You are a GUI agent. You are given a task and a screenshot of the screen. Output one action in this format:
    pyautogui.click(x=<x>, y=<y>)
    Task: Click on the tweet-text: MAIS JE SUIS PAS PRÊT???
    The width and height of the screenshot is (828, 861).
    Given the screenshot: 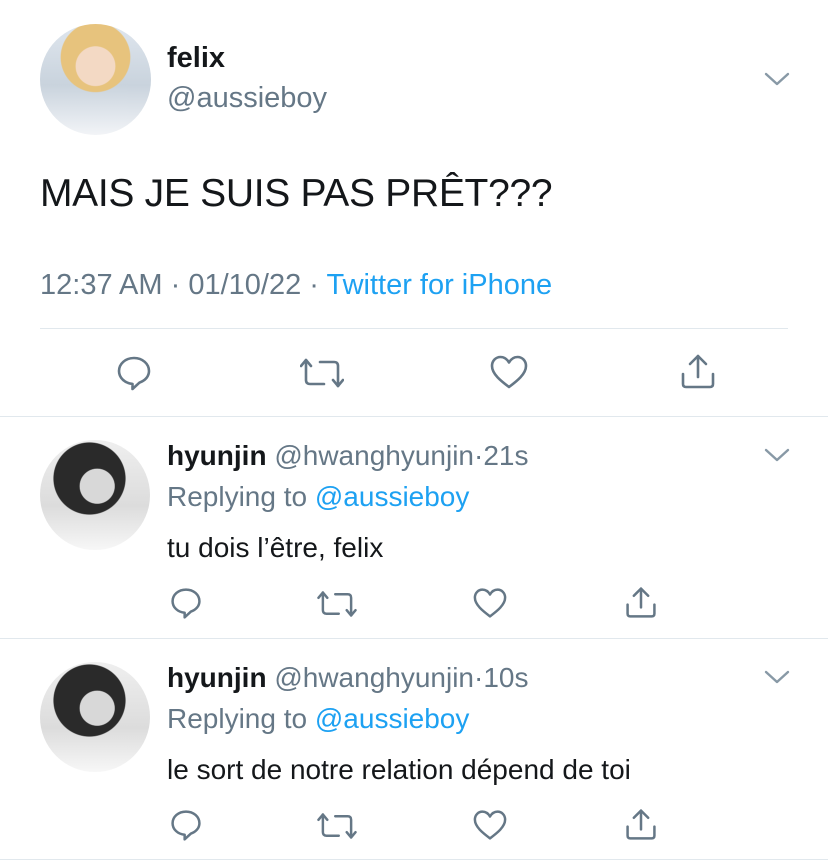 What is the action you would take?
    pyautogui.click(x=296, y=193)
    